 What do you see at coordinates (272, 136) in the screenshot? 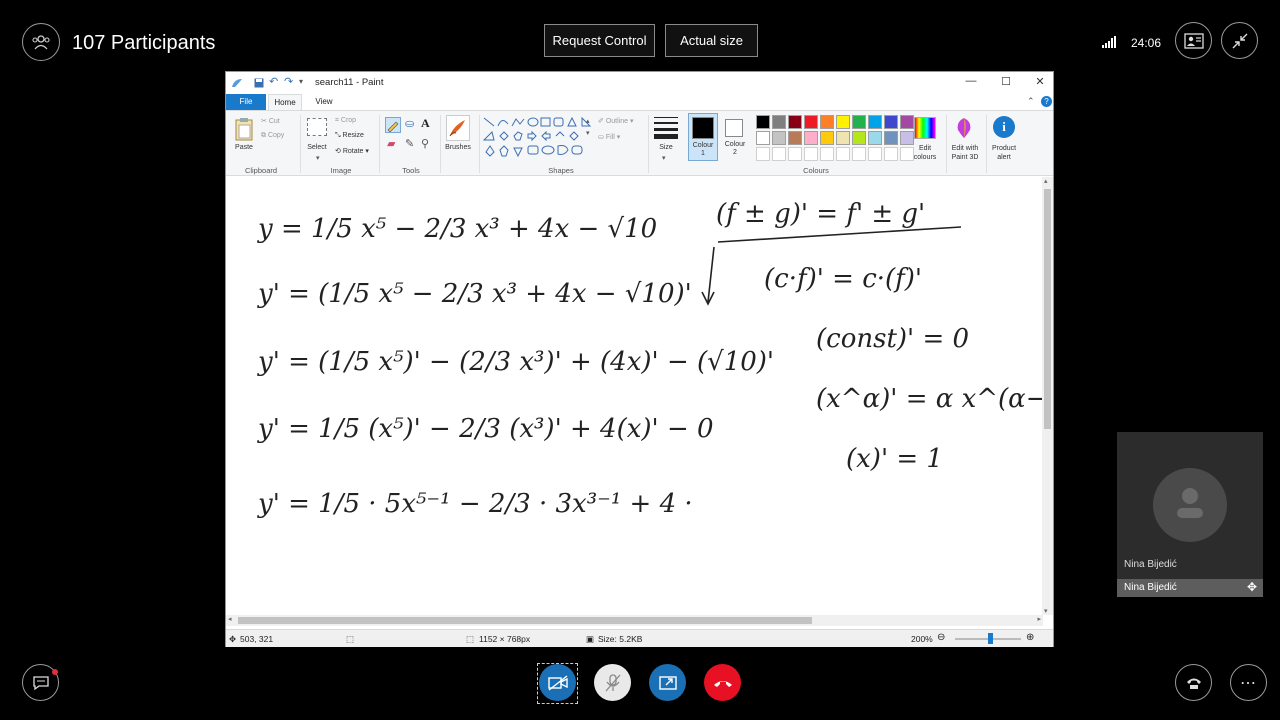
I see `copy-button: ⧉ Copy` at bounding box center [272, 136].